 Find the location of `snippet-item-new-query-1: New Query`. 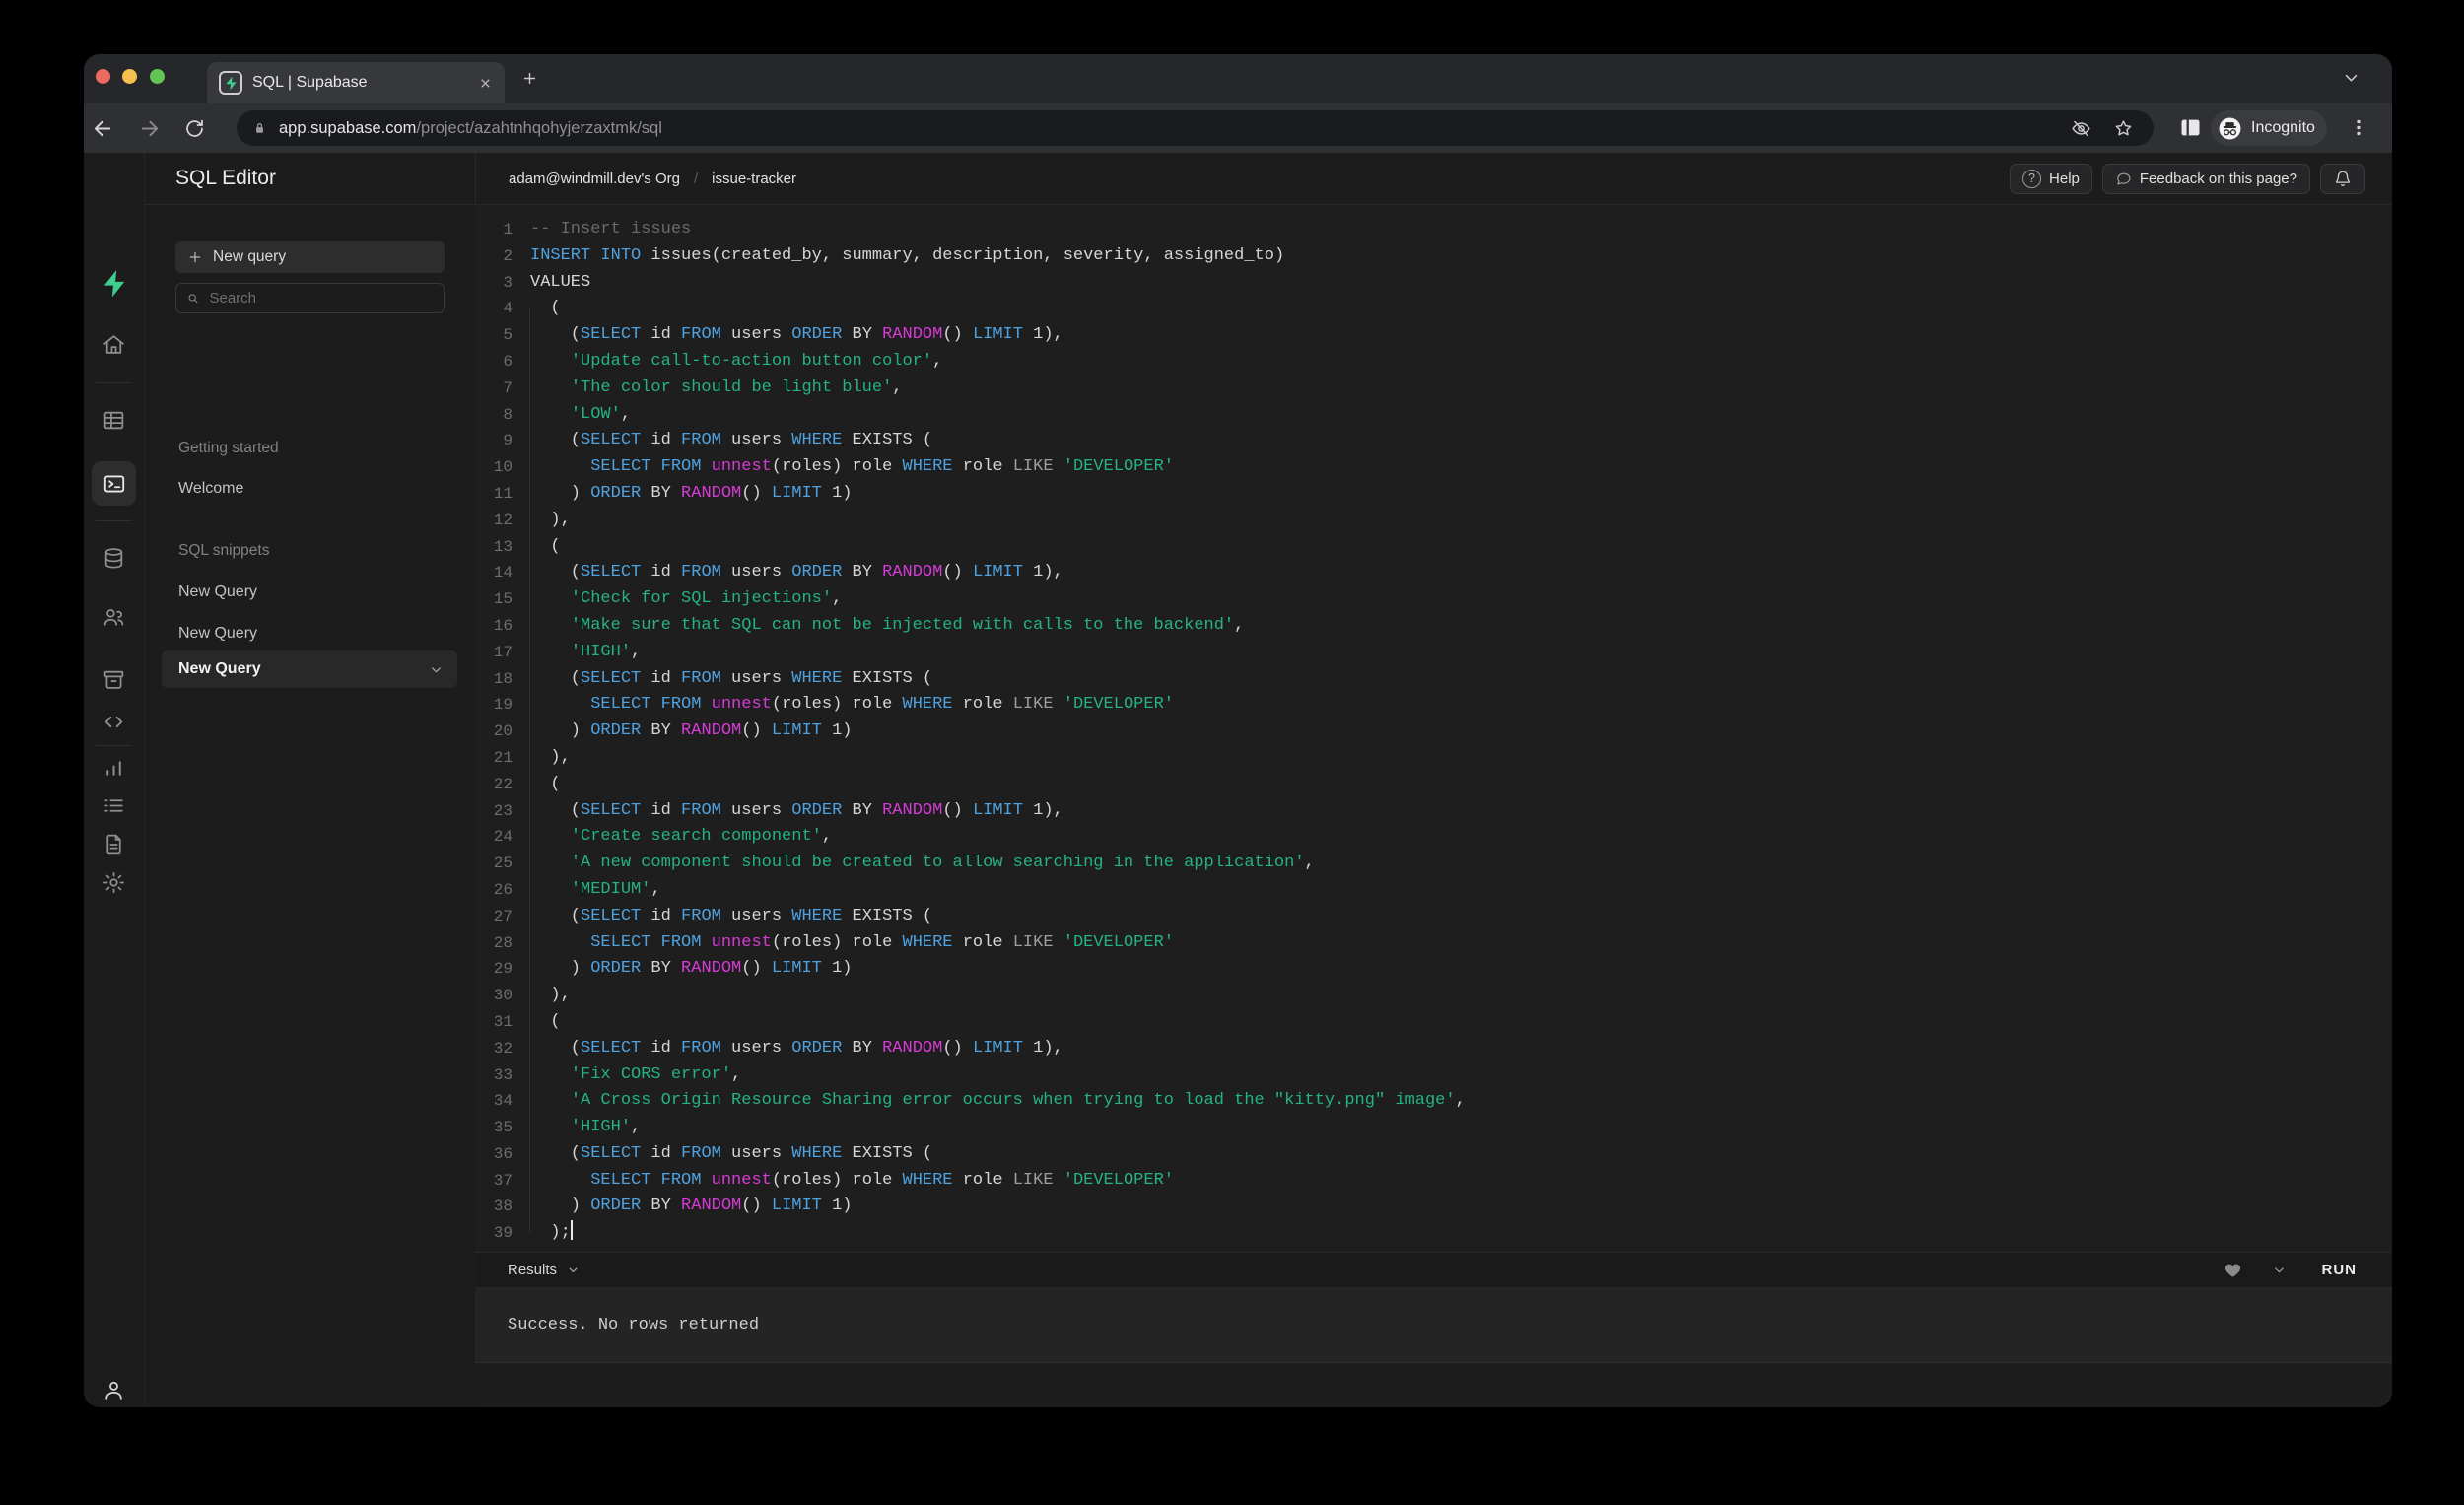

snippet-item-new-query-1: New Query is located at coordinates (217, 592).